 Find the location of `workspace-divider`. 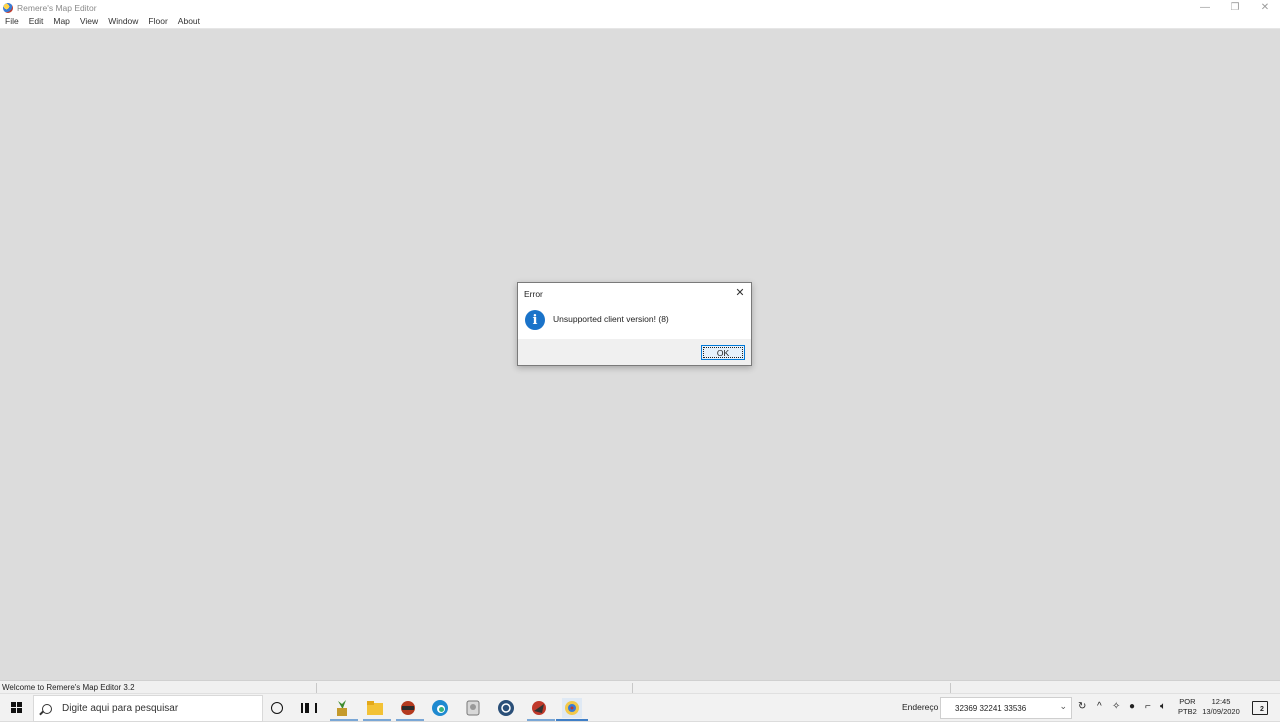

workspace-divider is located at coordinates (640, 28).